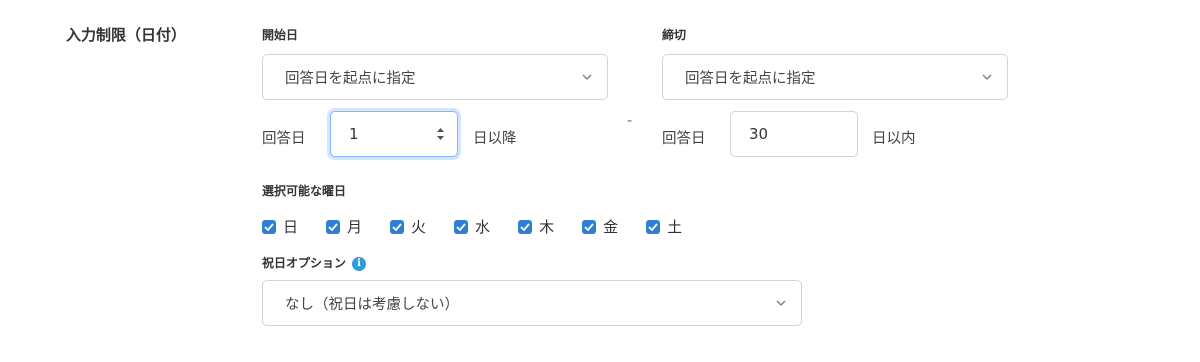  What do you see at coordinates (472, 226) in the screenshot?
I see `weekday-wed: 水` at bounding box center [472, 226].